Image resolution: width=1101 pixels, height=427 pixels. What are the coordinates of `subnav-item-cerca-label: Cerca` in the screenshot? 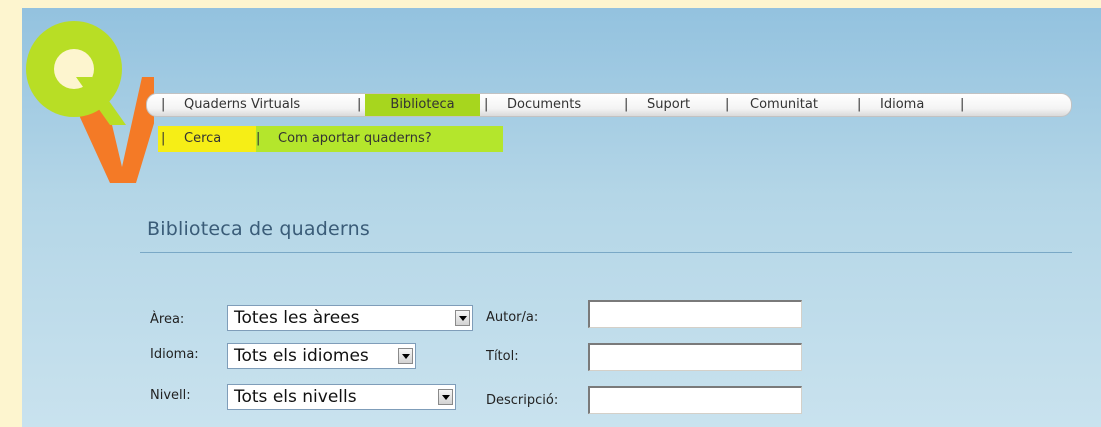 It's located at (203, 138).